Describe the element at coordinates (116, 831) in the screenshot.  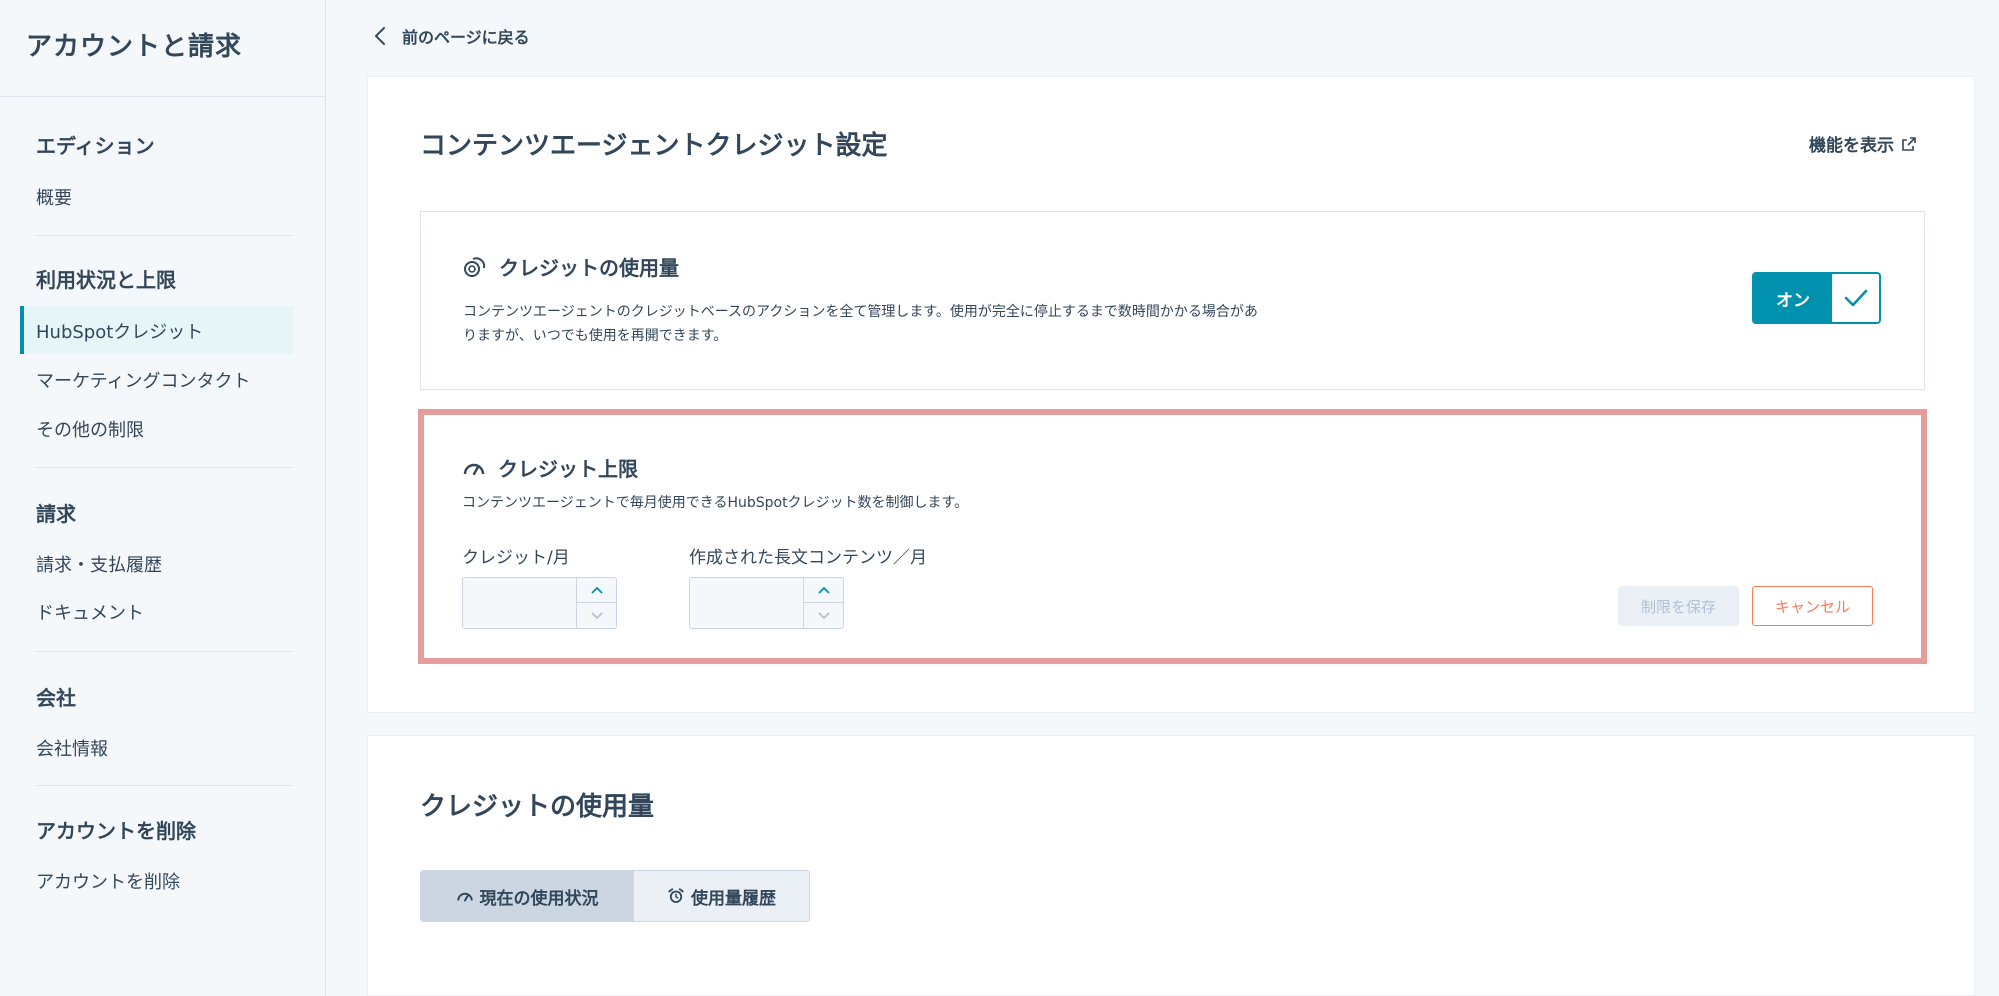
I see `sidebar-heading-delete-account: アカウントを削除` at that location.